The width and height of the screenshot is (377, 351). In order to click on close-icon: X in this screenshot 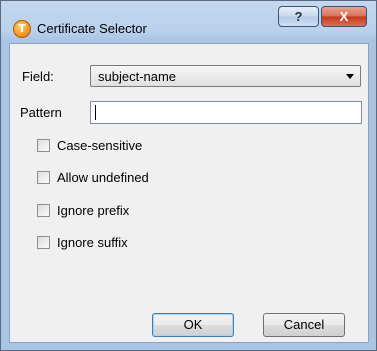, I will do `click(344, 16)`.